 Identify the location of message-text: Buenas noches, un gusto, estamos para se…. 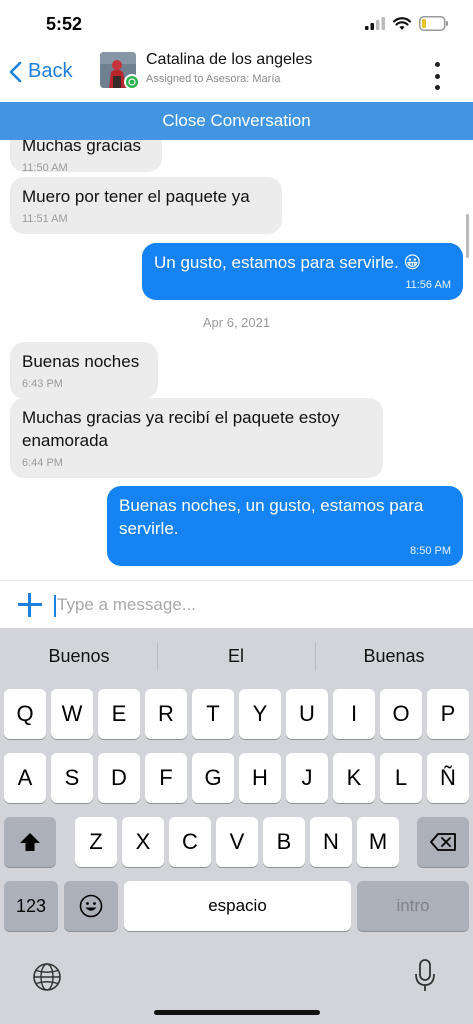
(271, 517).